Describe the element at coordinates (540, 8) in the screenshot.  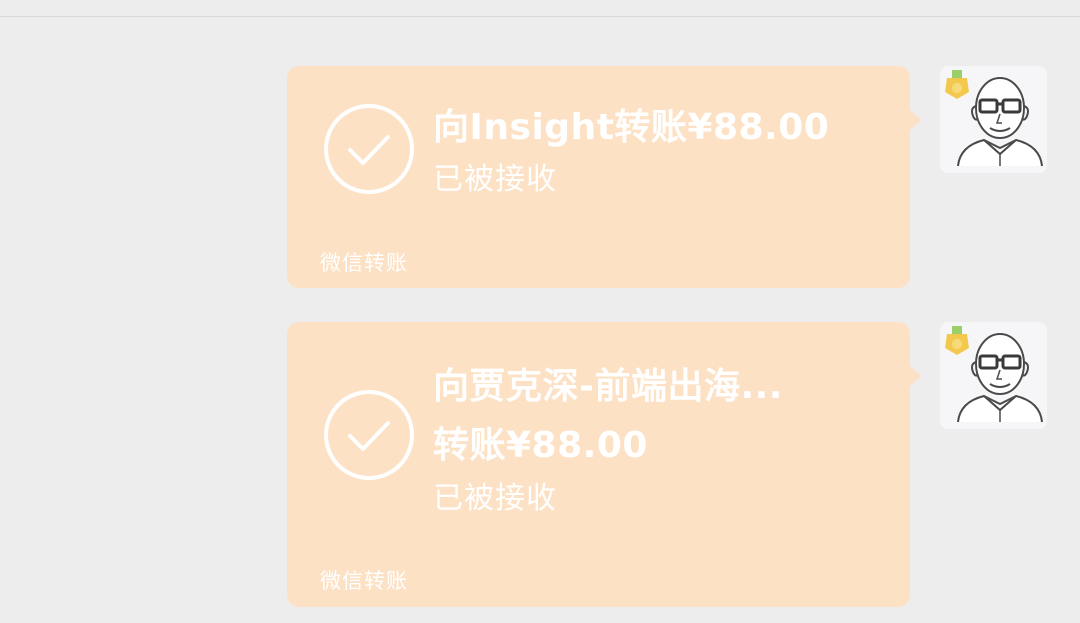
I see `top-bar` at that location.